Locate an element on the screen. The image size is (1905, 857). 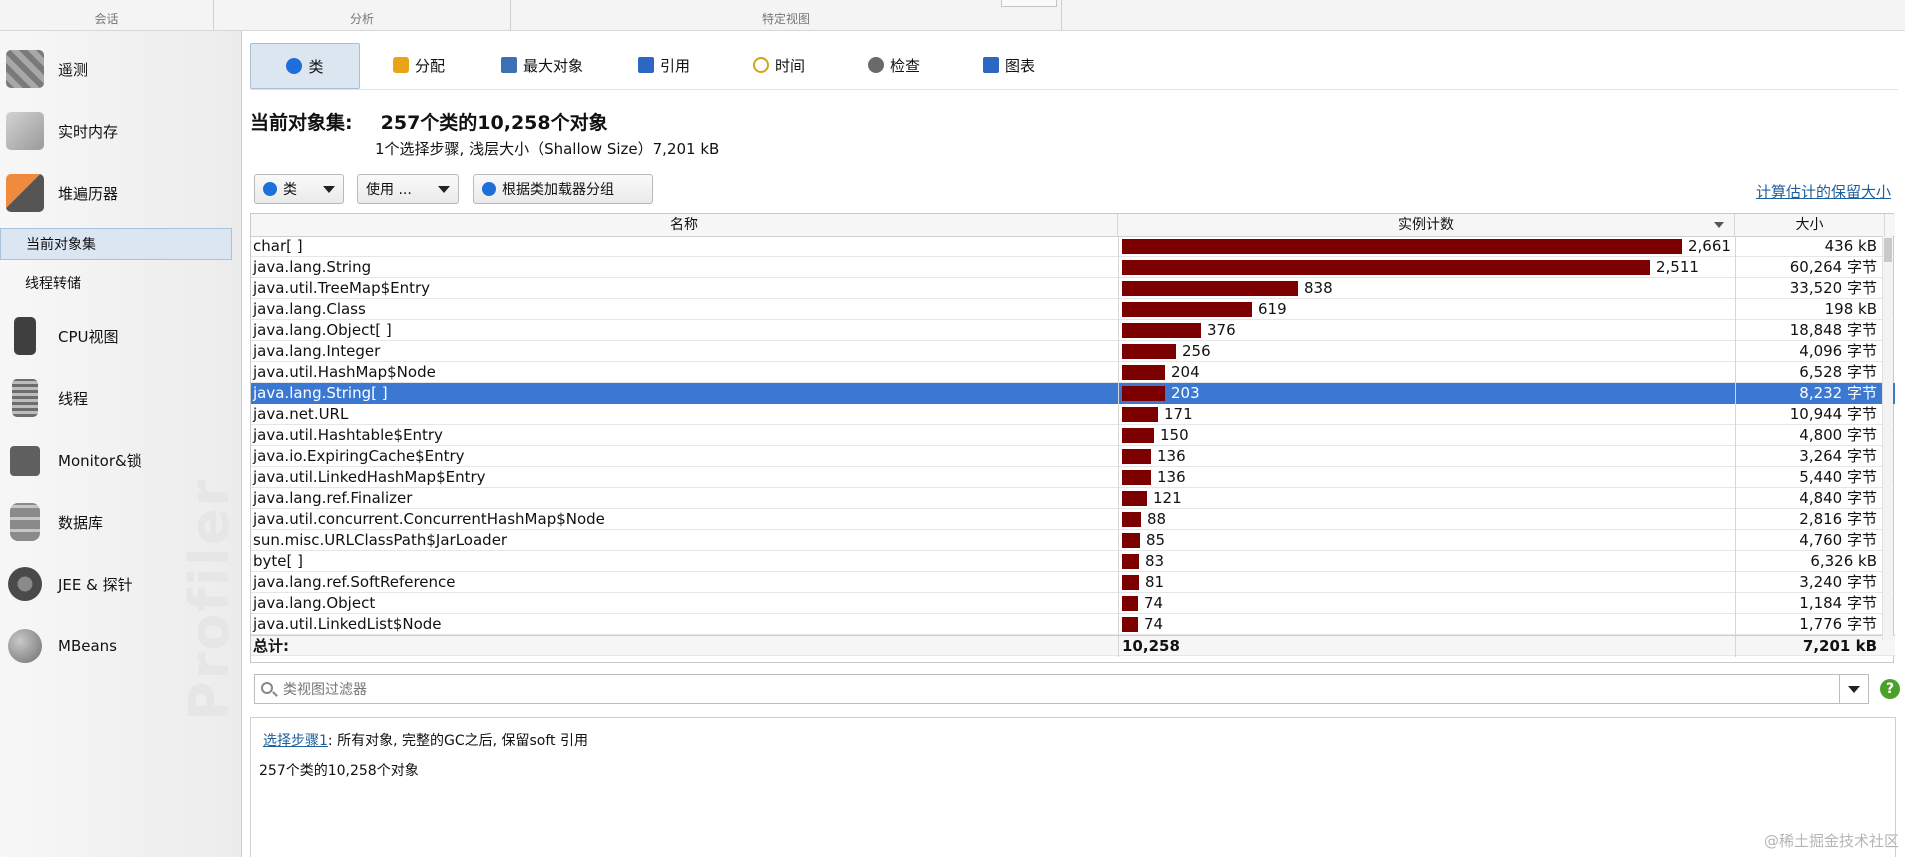
search-icon is located at coordinates (267, 688).